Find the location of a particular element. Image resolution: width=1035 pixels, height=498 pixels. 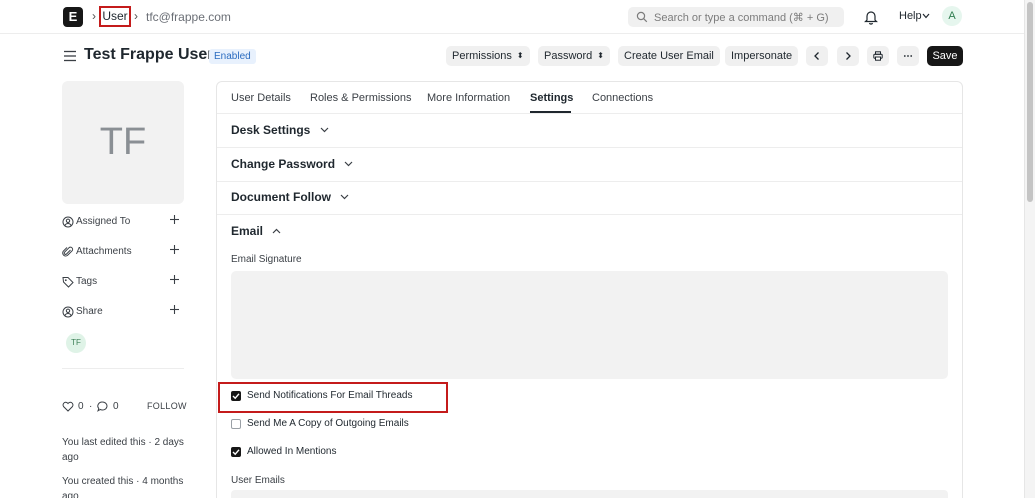

sidebar-item-label: Tags is located at coordinates (87, 281).